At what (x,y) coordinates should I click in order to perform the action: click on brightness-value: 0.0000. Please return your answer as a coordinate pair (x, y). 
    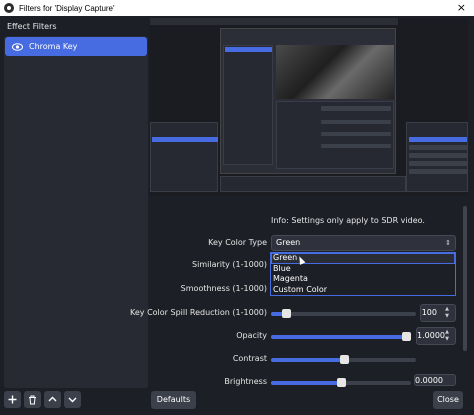
    Looking at the image, I should click on (429, 380).